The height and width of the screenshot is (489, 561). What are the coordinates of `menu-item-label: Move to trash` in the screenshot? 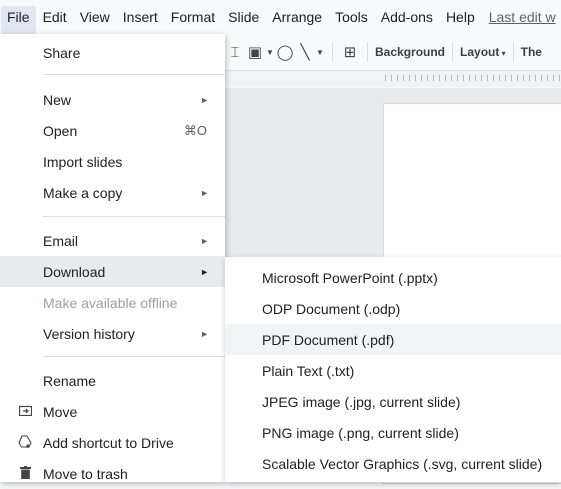 It's located at (85, 473).